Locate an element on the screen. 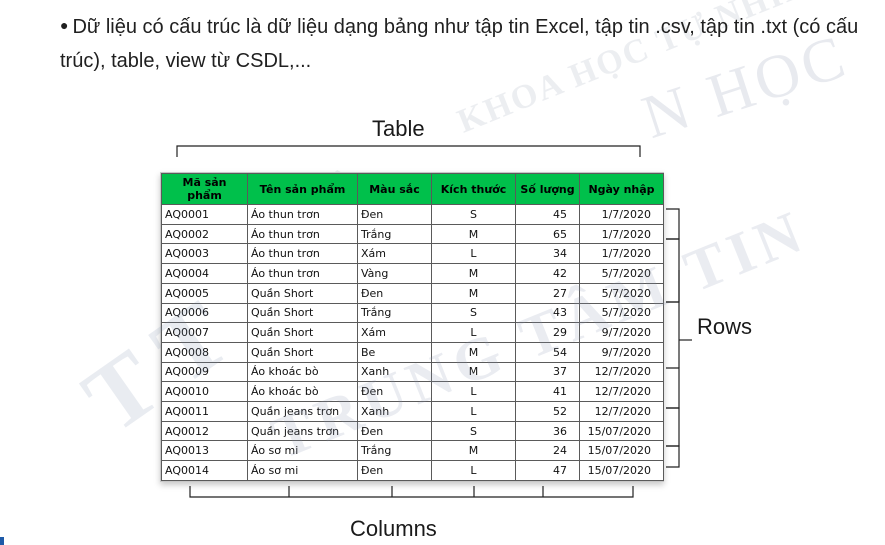  table-label: Table is located at coordinates (398, 128).